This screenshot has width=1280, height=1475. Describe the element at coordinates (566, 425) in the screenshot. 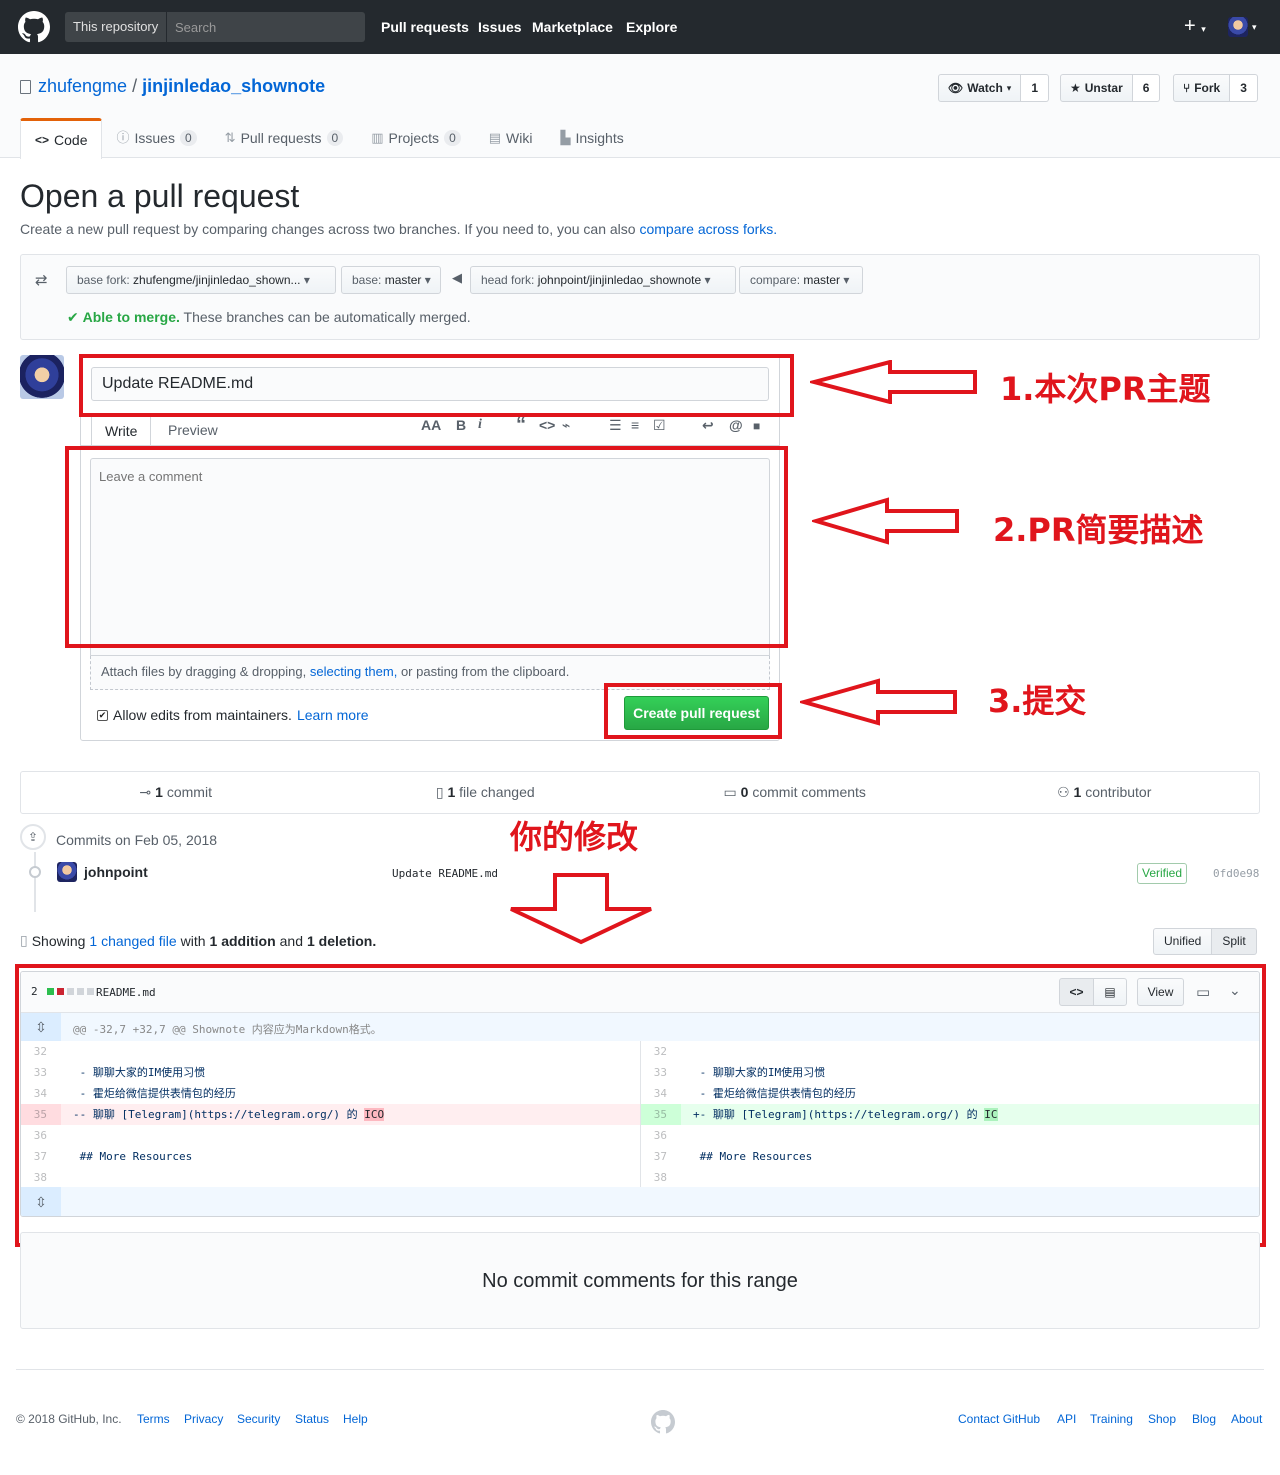

I see `link-icon: ⌁` at that location.